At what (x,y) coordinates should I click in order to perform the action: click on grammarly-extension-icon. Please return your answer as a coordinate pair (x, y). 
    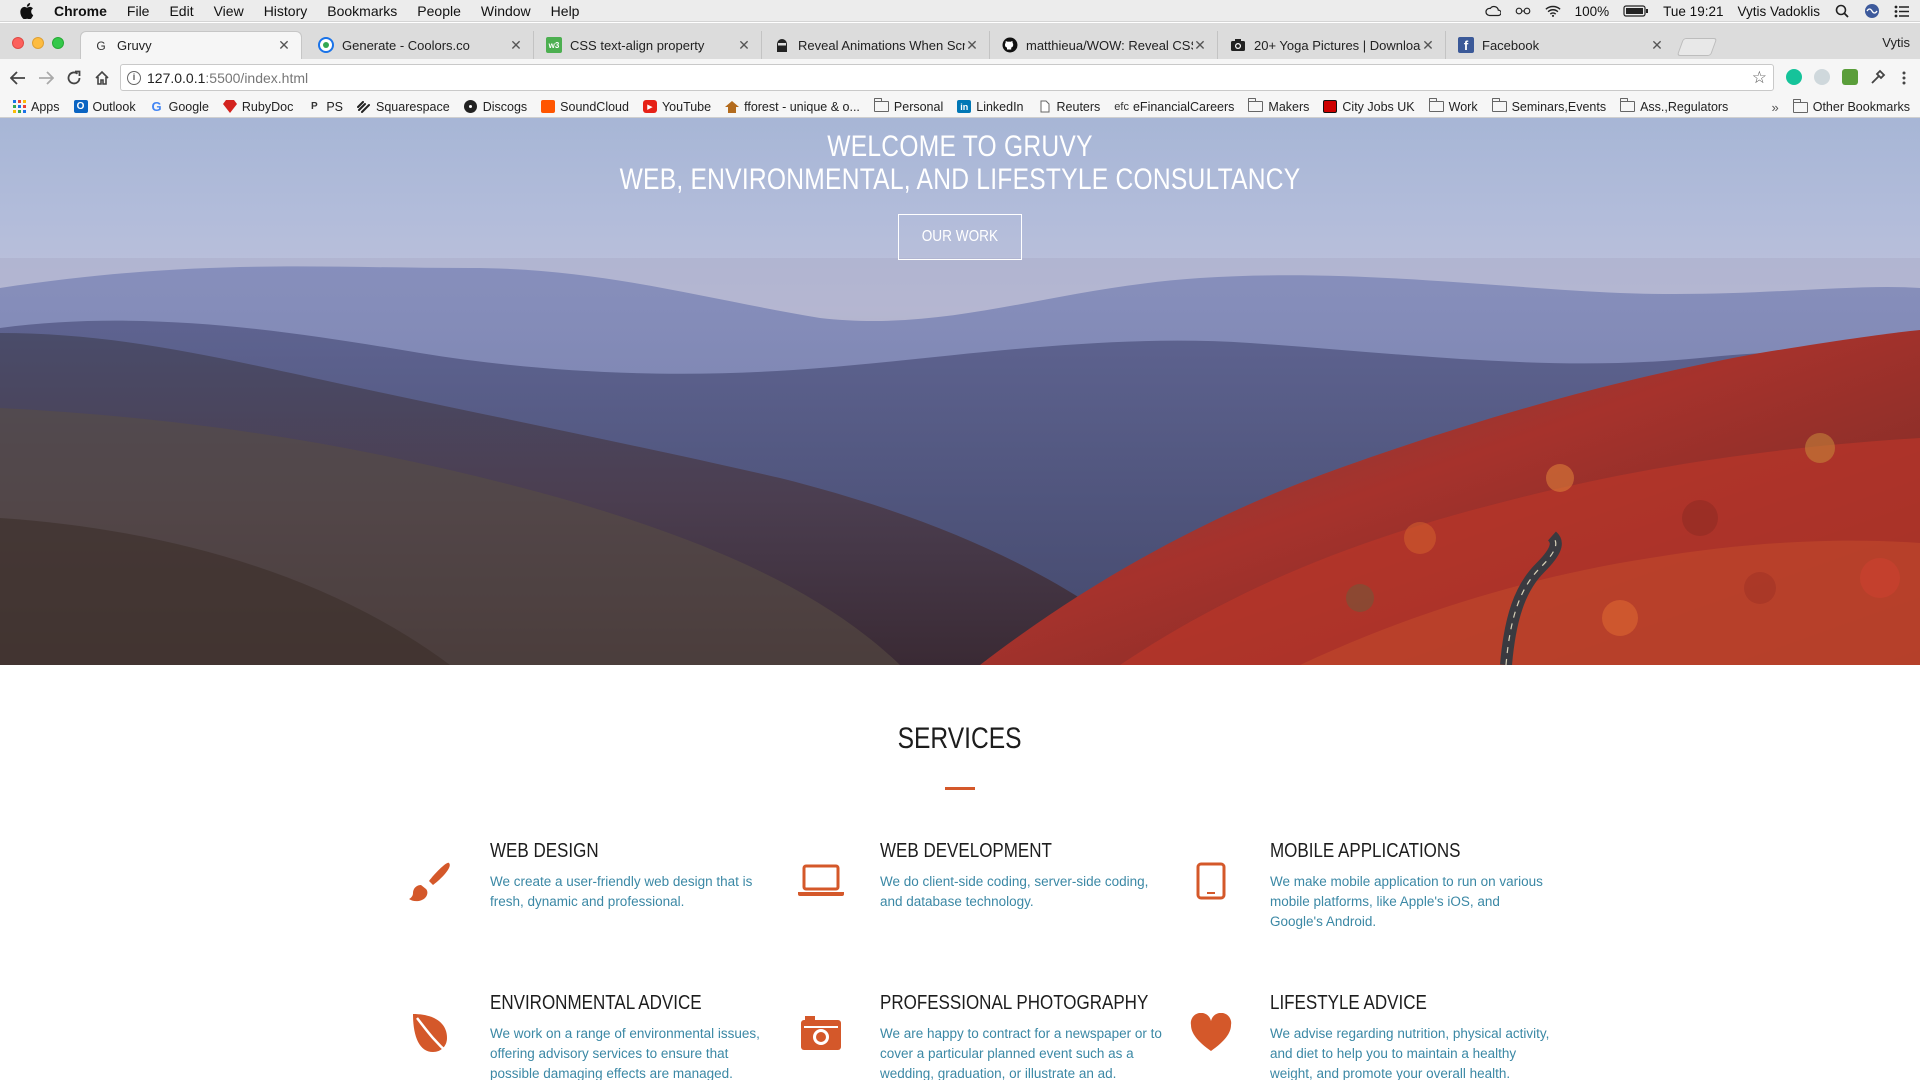
    Looking at the image, I should click on (1794, 77).